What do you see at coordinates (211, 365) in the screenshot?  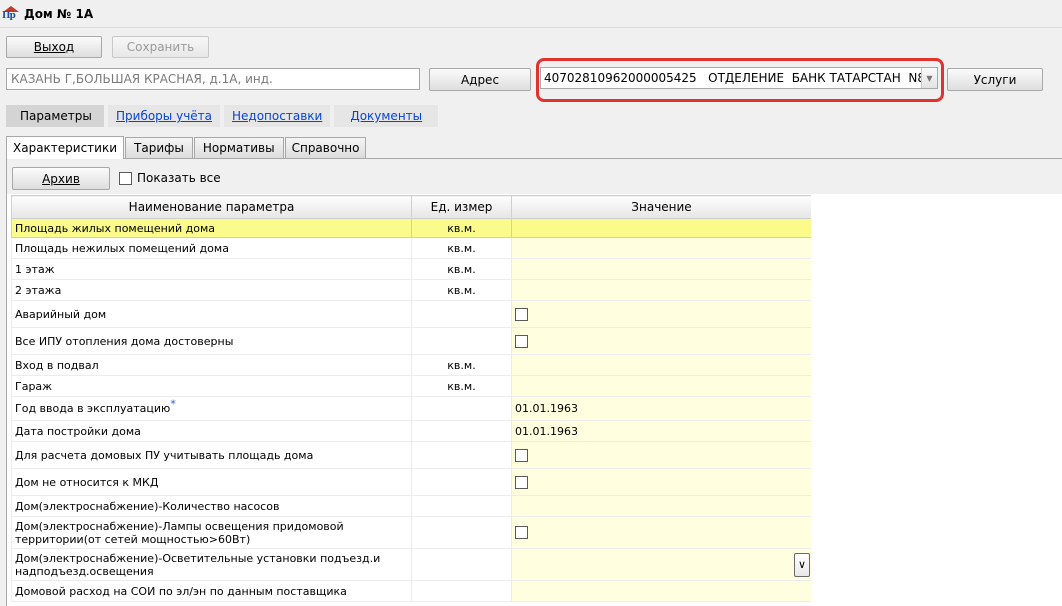 I see `param-name-cell: Вход в подвал` at bounding box center [211, 365].